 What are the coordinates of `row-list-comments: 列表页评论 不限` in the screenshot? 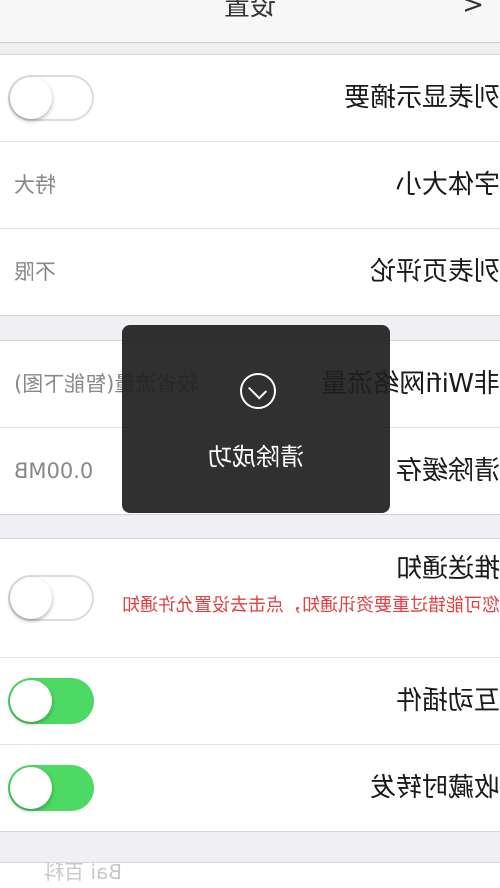 It's located at (250, 272).